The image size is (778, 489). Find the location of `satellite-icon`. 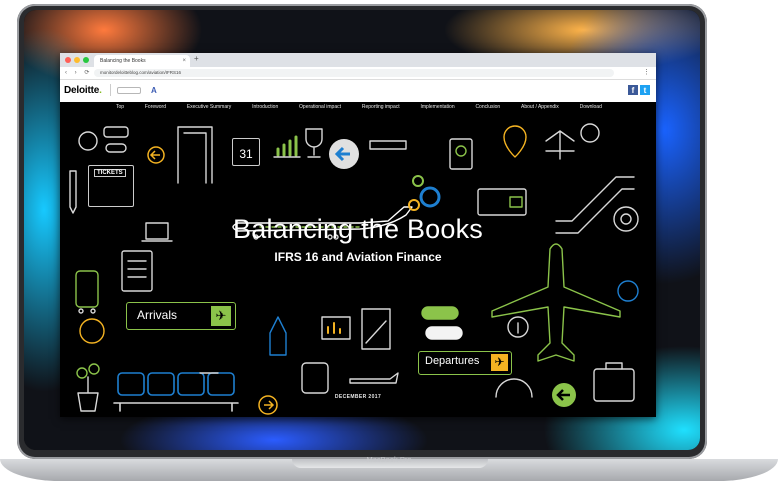

satellite-icon is located at coordinates (560, 145).